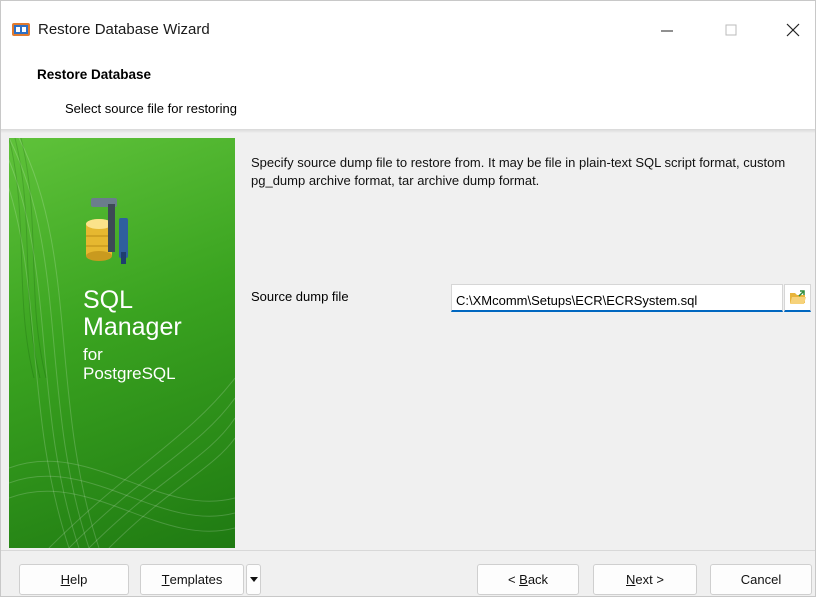 This screenshot has height=597, width=816. Describe the element at coordinates (93, 354) in the screenshot. I see `brand-for: for` at that location.